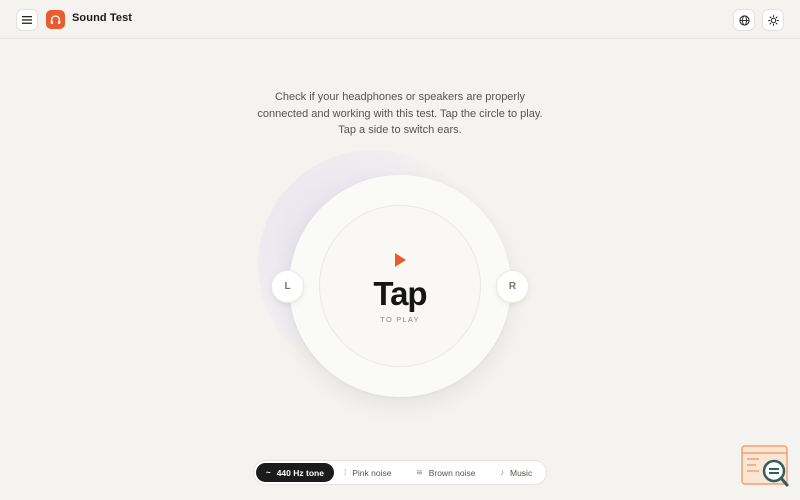 This screenshot has height=500, width=800. Describe the element at coordinates (502, 472) in the screenshot. I see `music-note-icon: ♪` at that location.